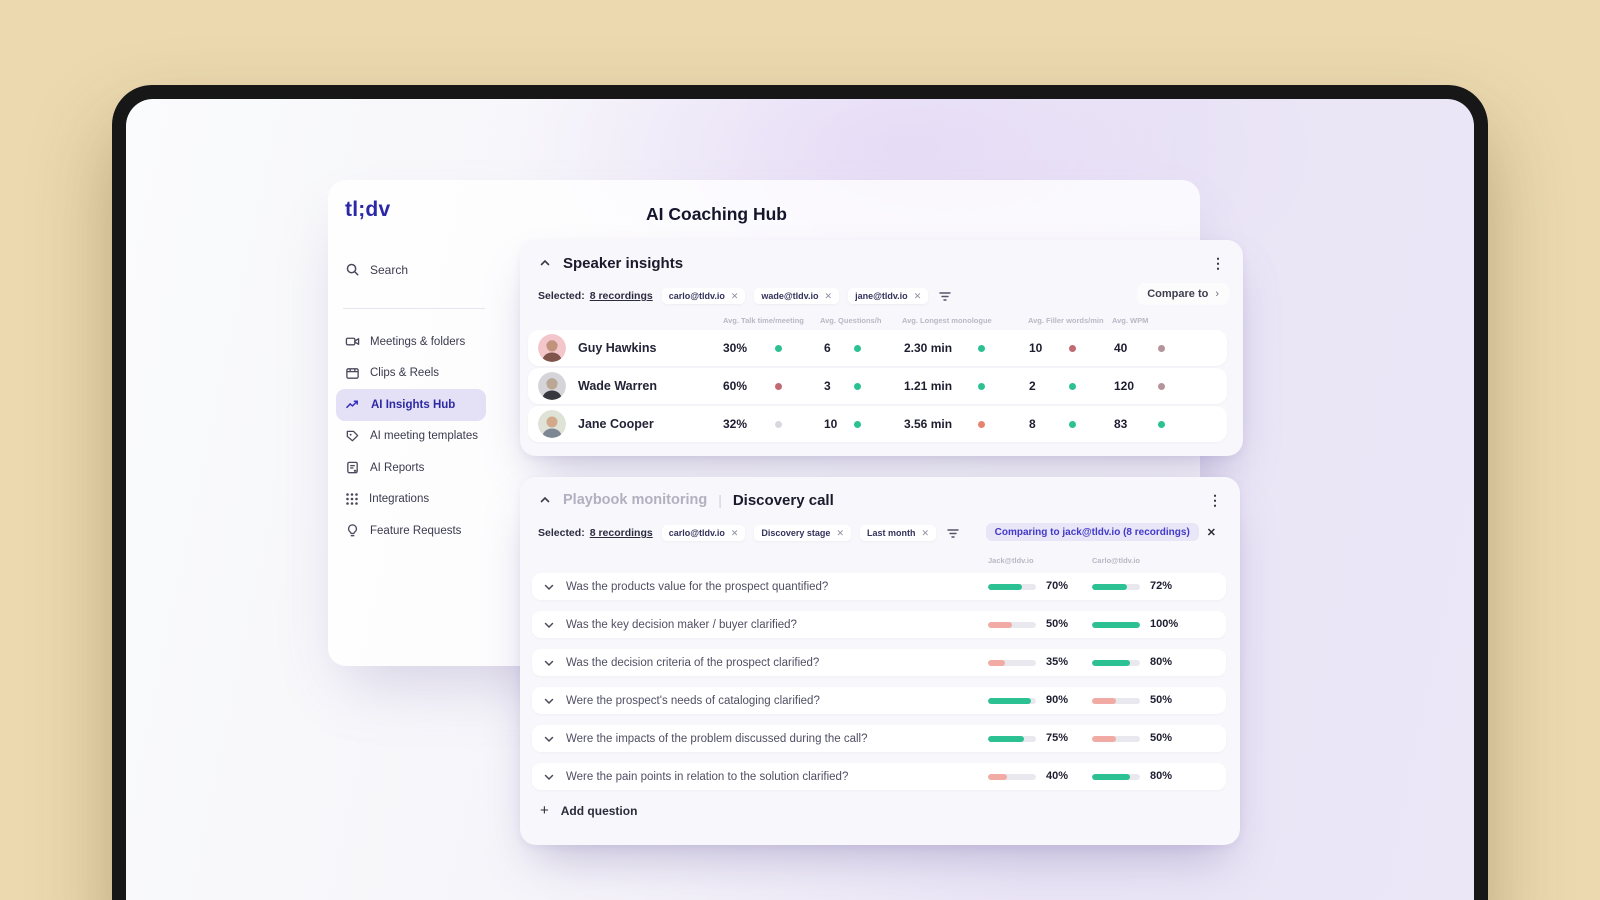  I want to click on metric-cell: 2.30 min, so click(944, 348).